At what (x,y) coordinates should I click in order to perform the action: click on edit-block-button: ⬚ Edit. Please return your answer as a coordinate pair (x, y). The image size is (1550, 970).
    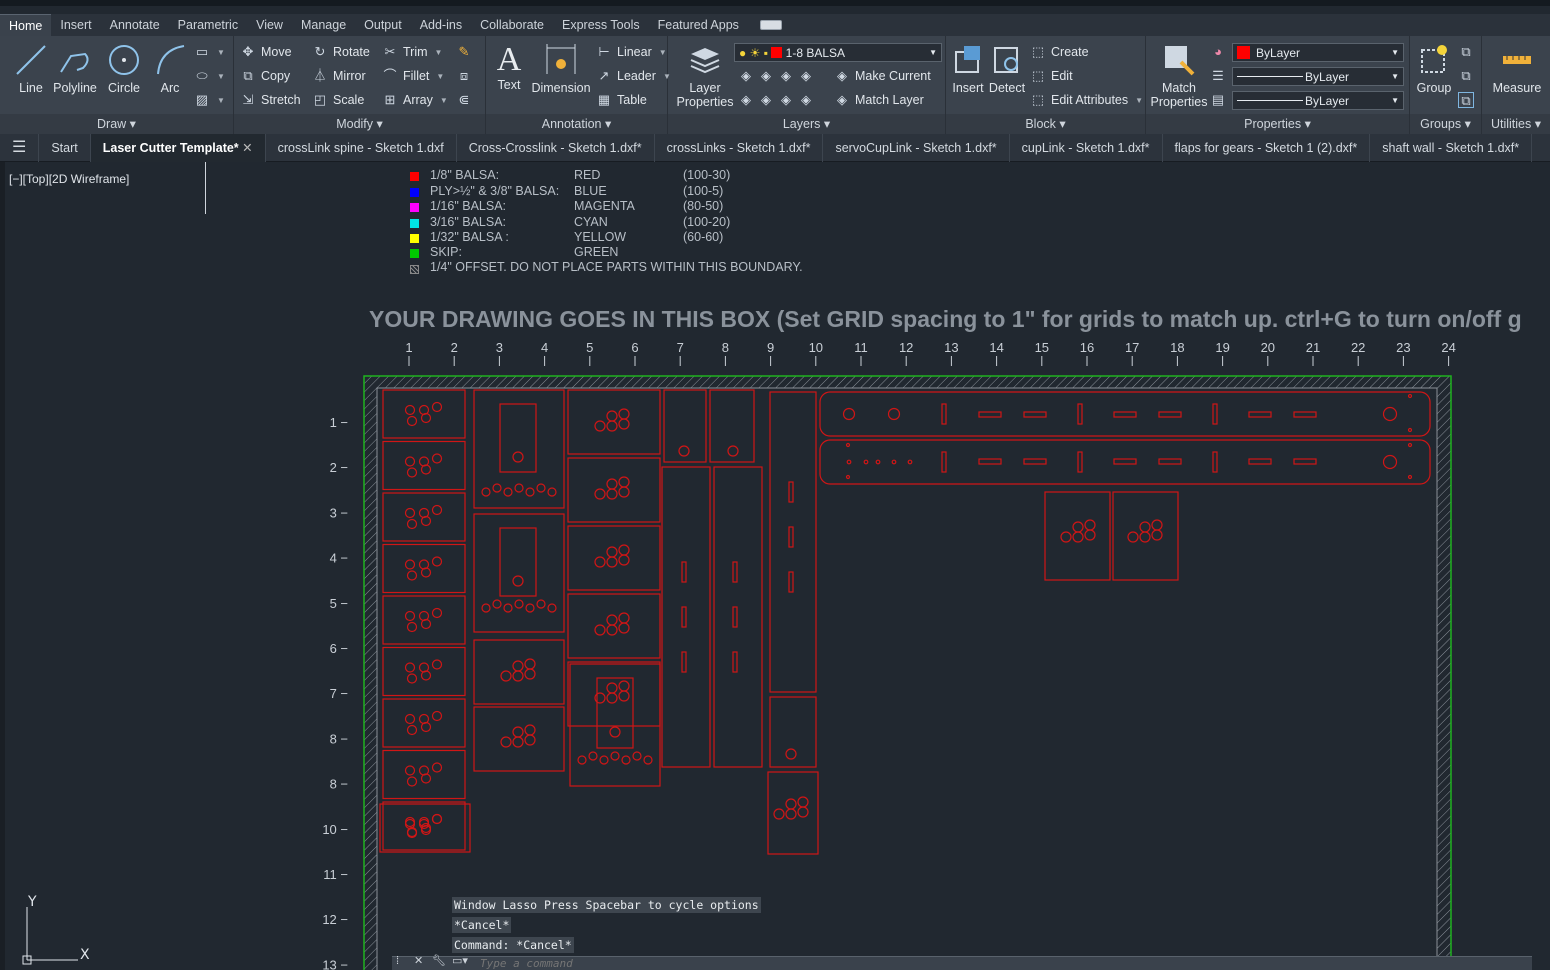
    Looking at the image, I should click on (1051, 76).